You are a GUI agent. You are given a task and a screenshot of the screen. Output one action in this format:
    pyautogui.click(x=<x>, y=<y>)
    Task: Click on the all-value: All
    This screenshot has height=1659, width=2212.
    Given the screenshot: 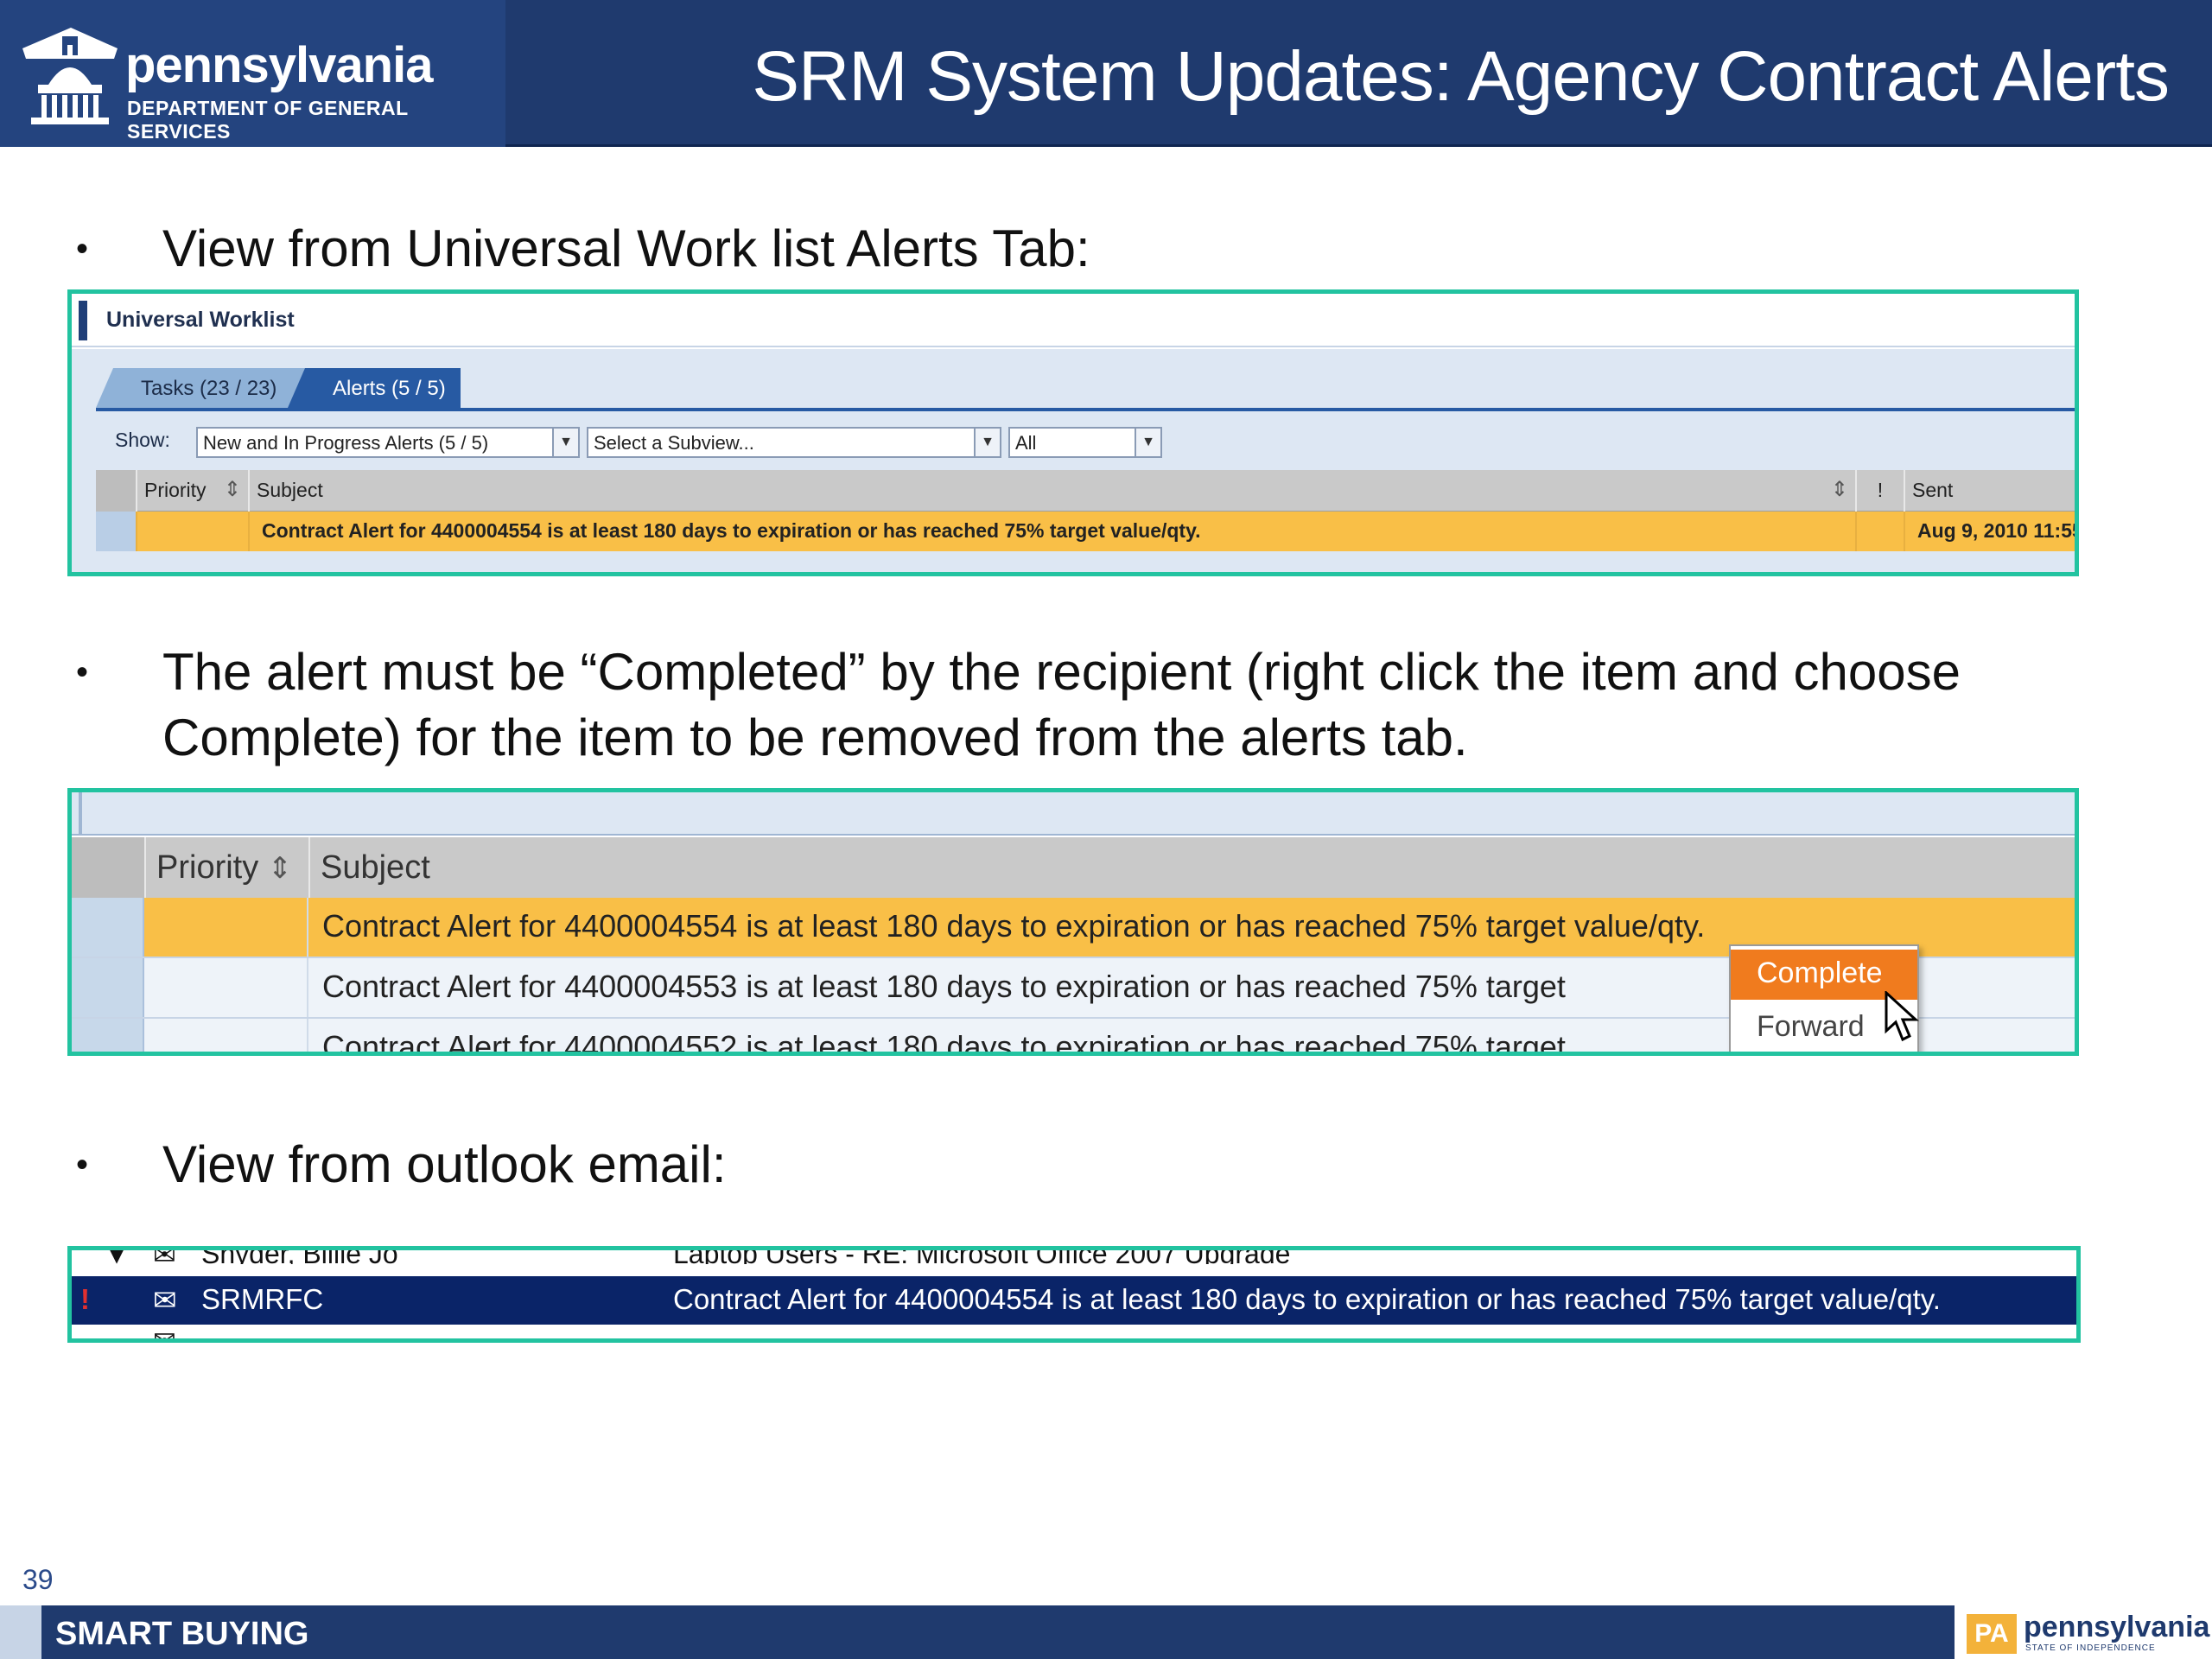 What is the action you would take?
    pyautogui.click(x=1026, y=443)
    